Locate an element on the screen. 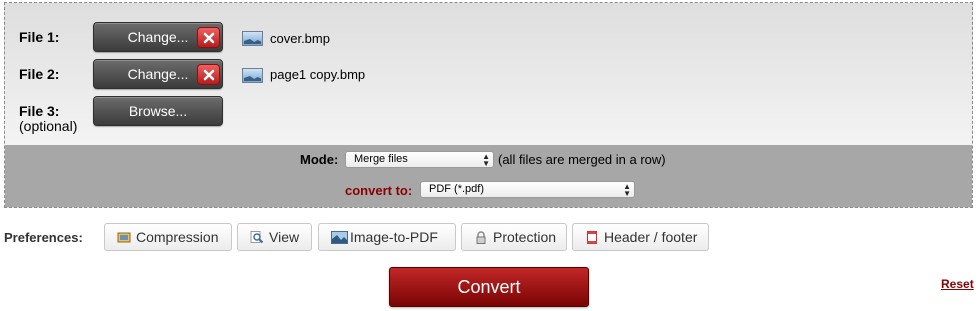 Image resolution: width=979 pixels, height=311 pixels. compression-button: Compression is located at coordinates (168, 237).